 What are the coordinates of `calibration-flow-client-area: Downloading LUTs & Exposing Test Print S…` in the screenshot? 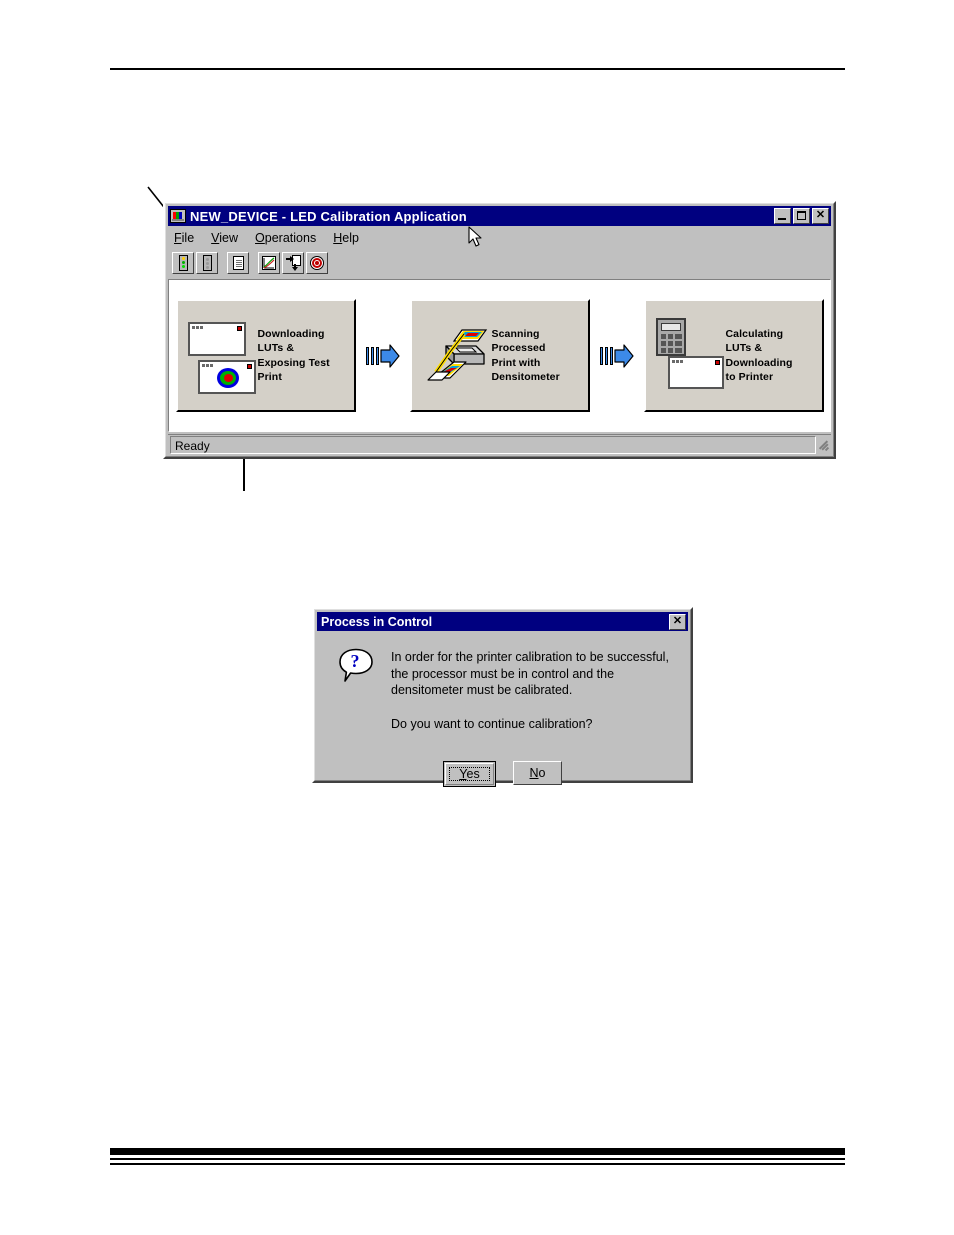 It's located at (499, 355).